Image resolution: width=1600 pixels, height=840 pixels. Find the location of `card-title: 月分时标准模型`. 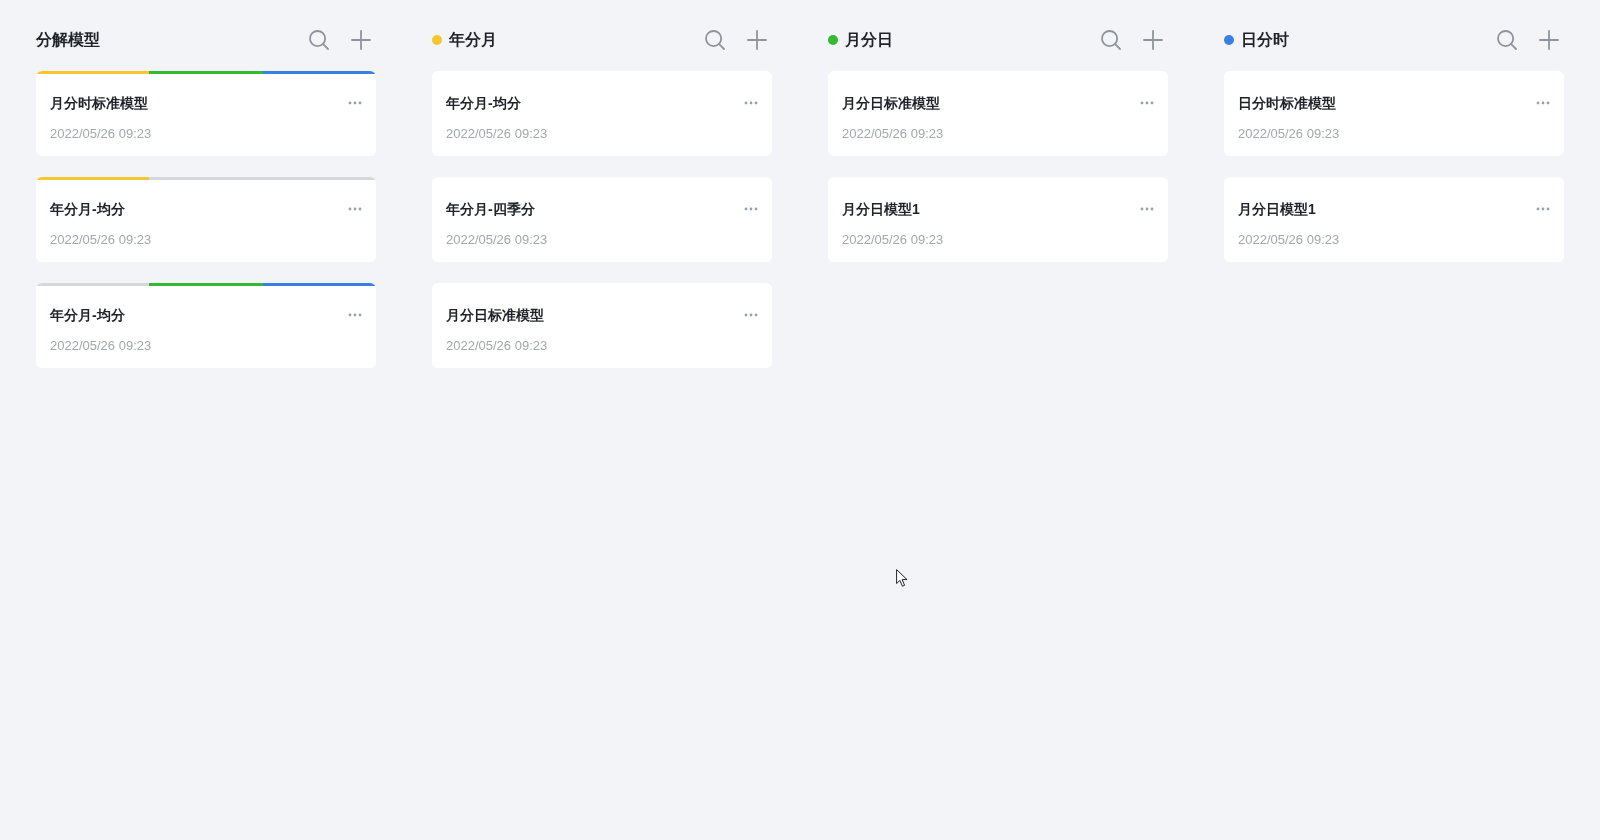

card-title: 月分时标准模型 is located at coordinates (99, 103).